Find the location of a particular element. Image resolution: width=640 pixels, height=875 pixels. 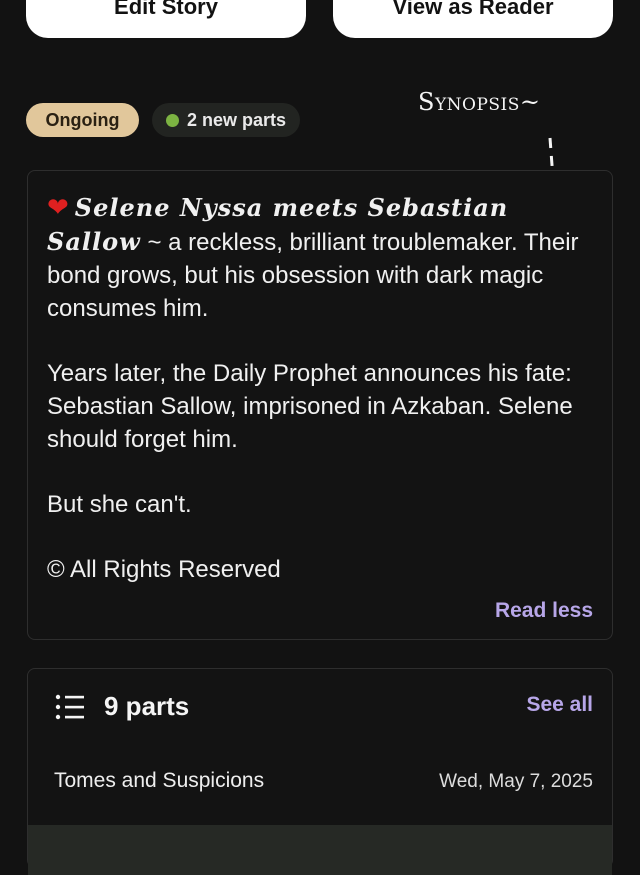

ongoing-status-badge: Ongoing is located at coordinates (82, 120).